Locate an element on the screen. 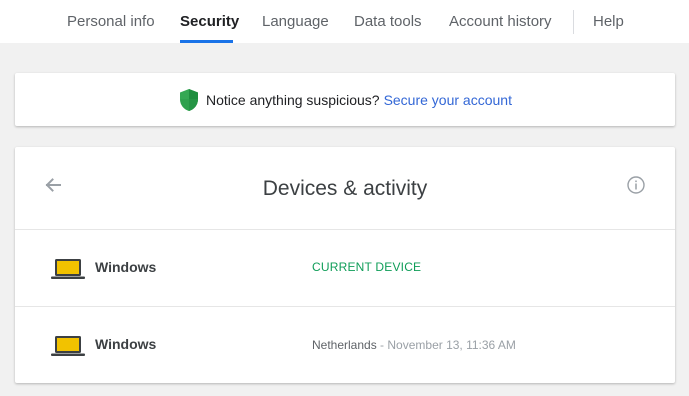 Image resolution: width=689 pixels, height=396 pixels. last-activity-time: November 13, 11:36 AM is located at coordinates (451, 345).